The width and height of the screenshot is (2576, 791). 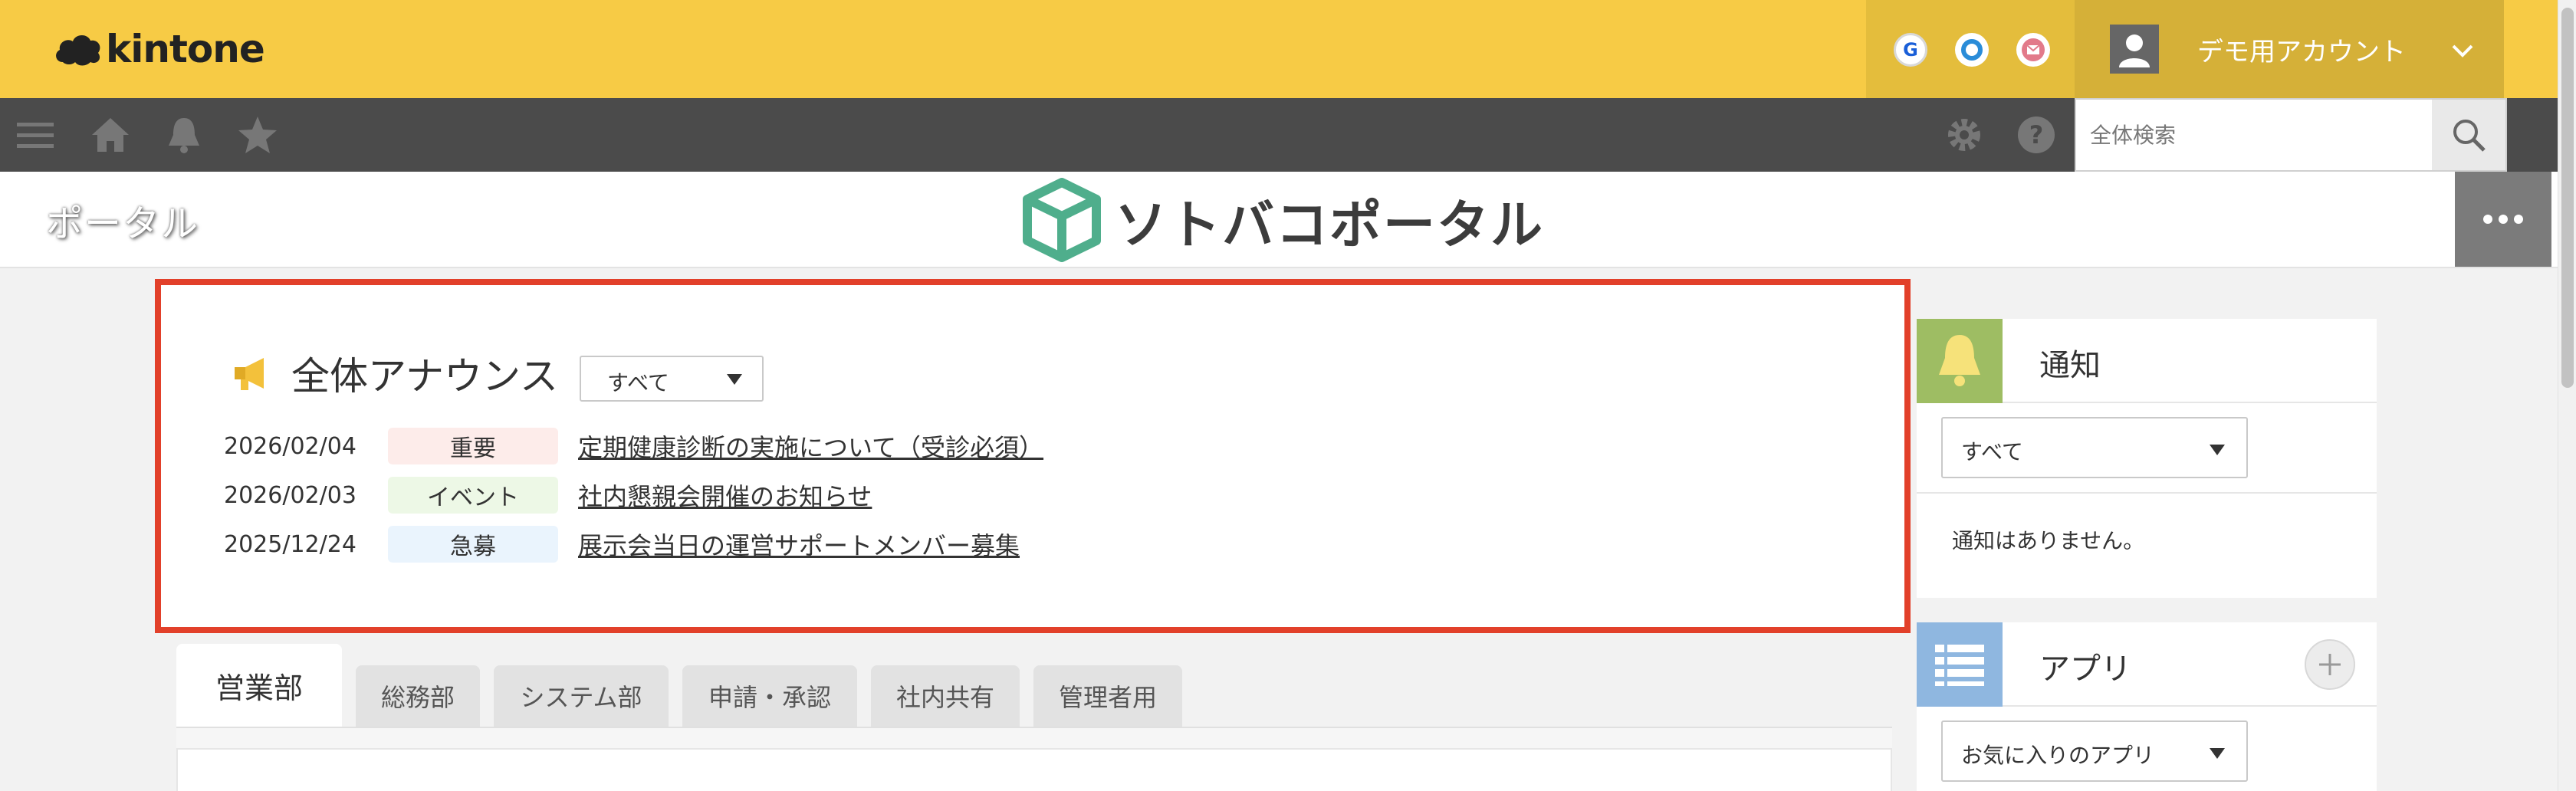 What do you see at coordinates (473, 496) in the screenshot?
I see `announcement-tag: イベント` at bounding box center [473, 496].